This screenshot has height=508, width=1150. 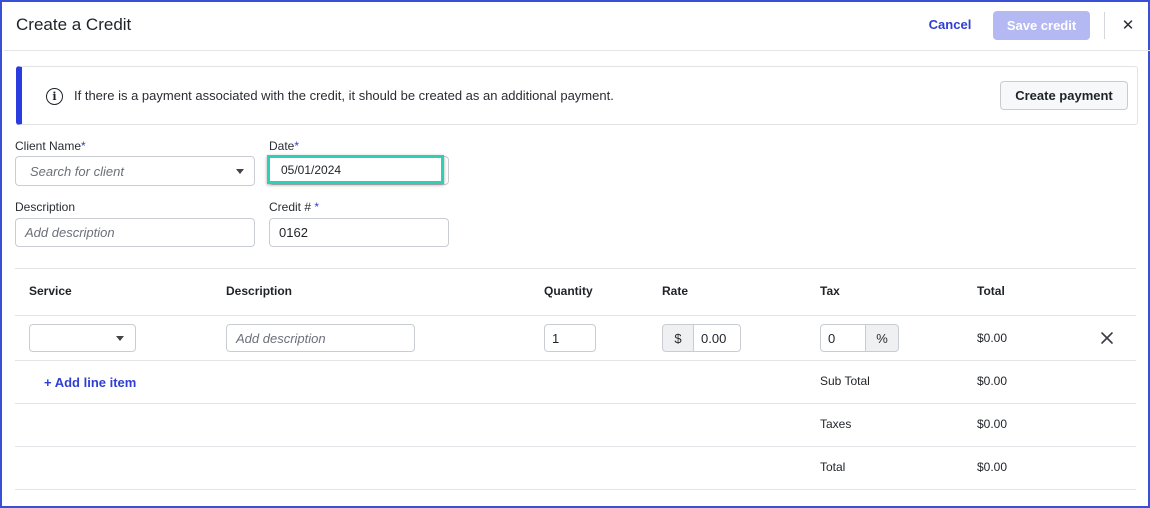 I want to click on total-value: $0.00, so click(x=992, y=467).